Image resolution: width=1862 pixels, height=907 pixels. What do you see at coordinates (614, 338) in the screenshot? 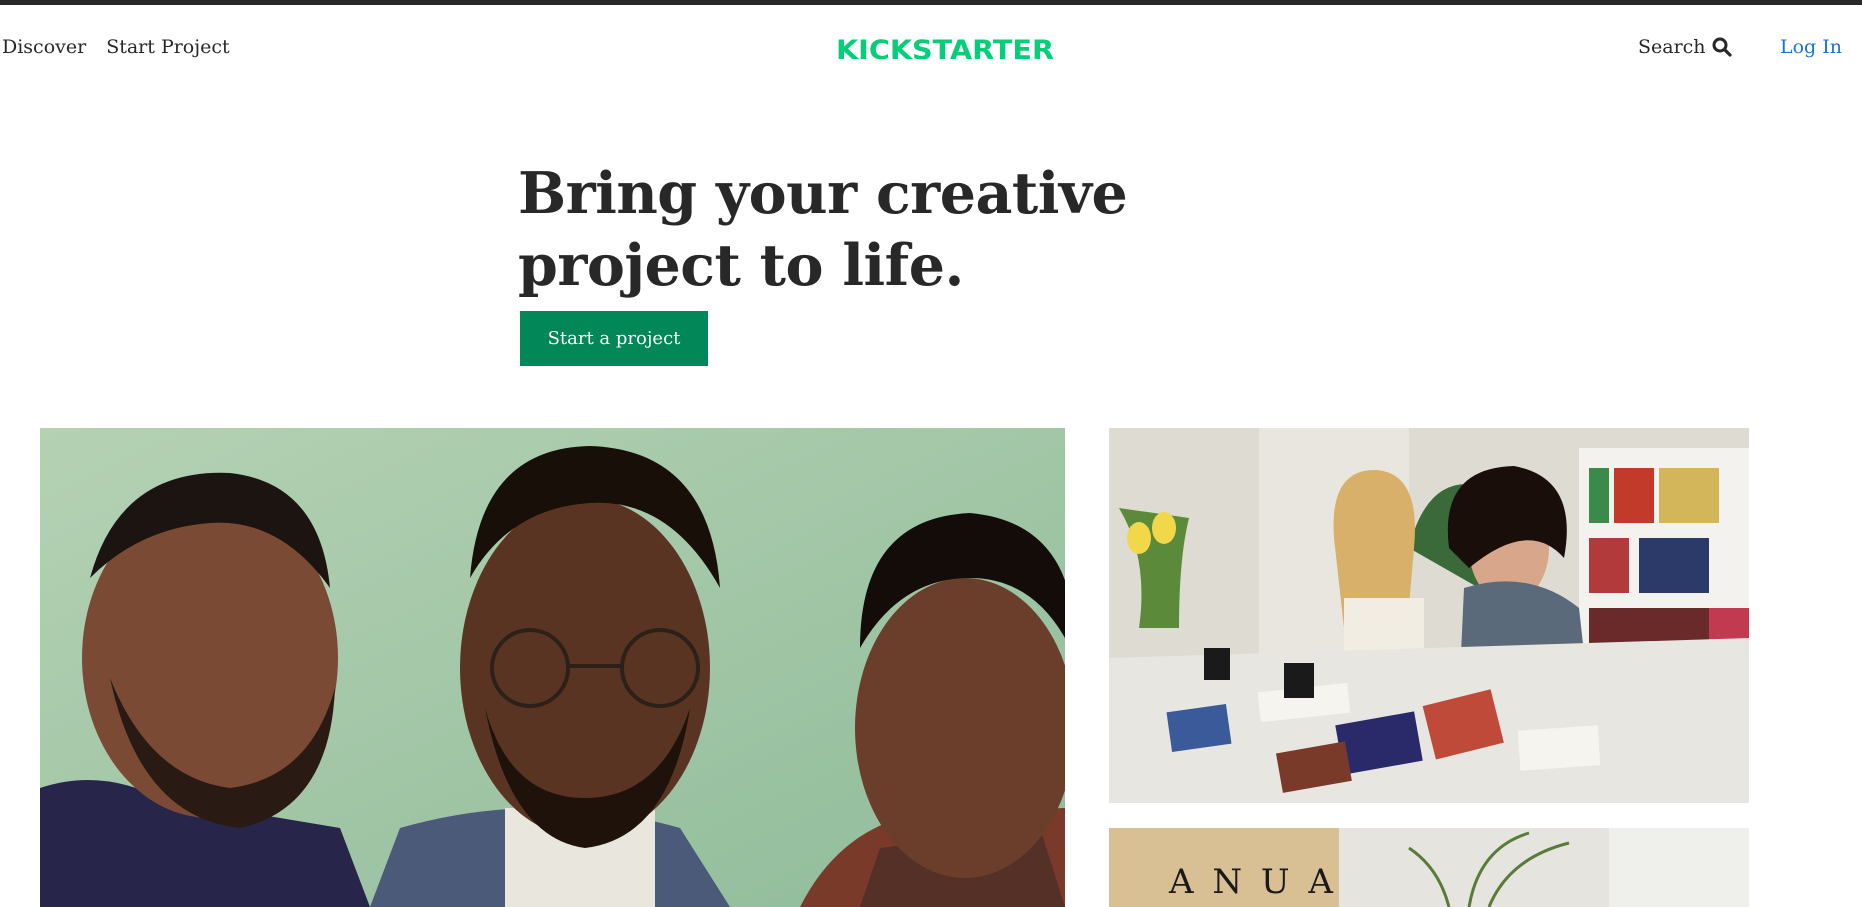
I see `start-project-button: Start a project` at bounding box center [614, 338].